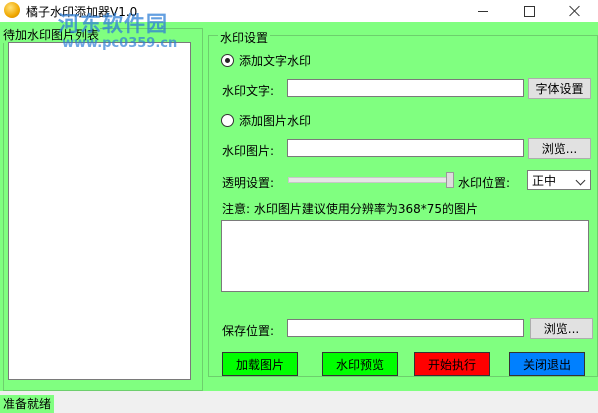 The image size is (598, 413). I want to click on start-execution-button: 开始执行, so click(452, 364).